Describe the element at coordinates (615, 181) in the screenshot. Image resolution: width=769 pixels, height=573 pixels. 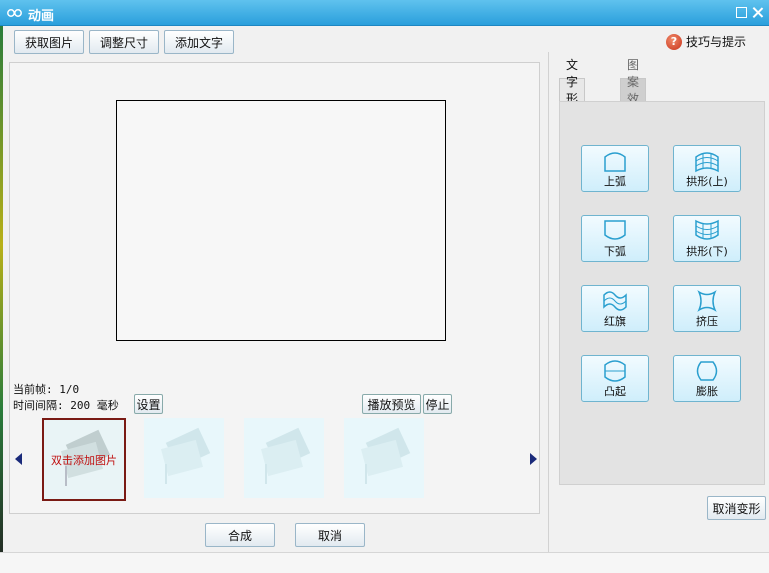
I see `shape-label: 上弧` at that location.